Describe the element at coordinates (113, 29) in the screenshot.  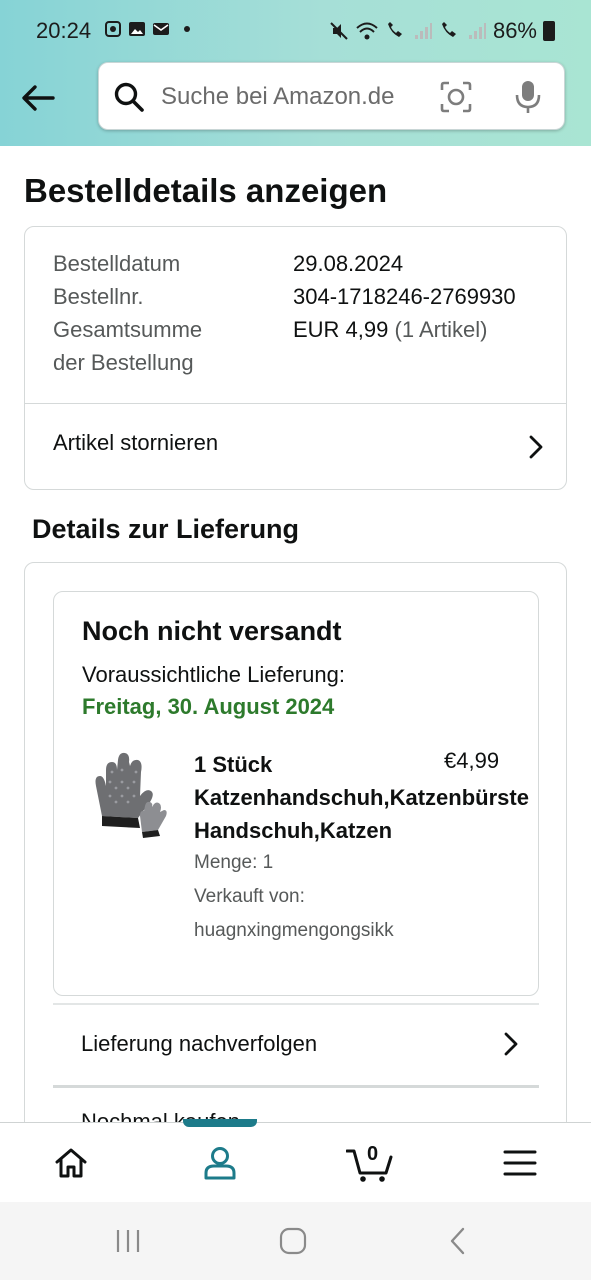
I see `notification-icon` at that location.